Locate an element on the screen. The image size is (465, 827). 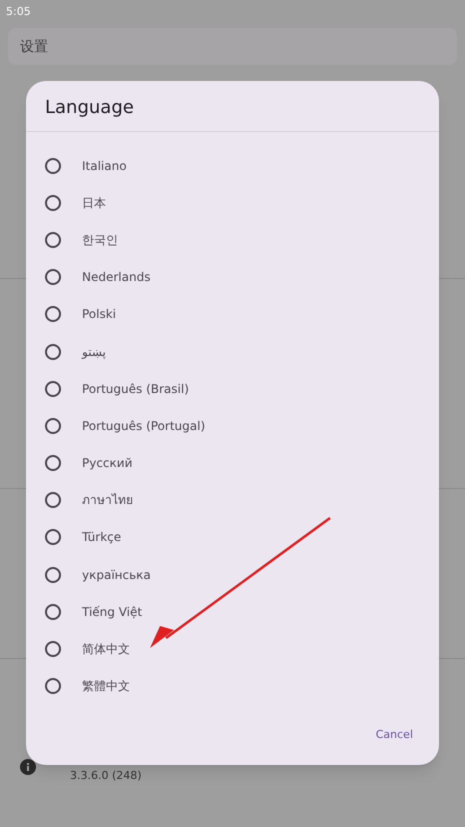
dialog-title: Language is located at coordinates (89, 108).